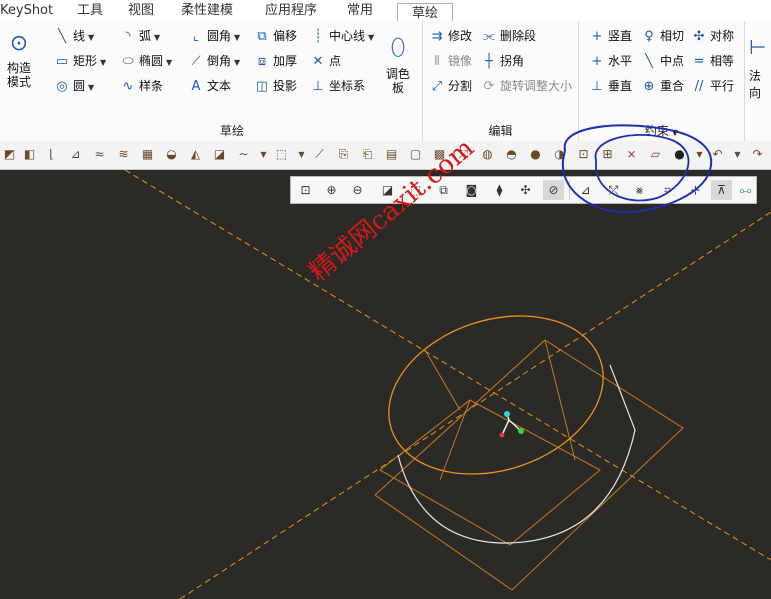 The height and width of the screenshot is (599, 771). Describe the element at coordinates (471, 190) in the screenshot. I see `view-manager-icon: ◙` at that location.